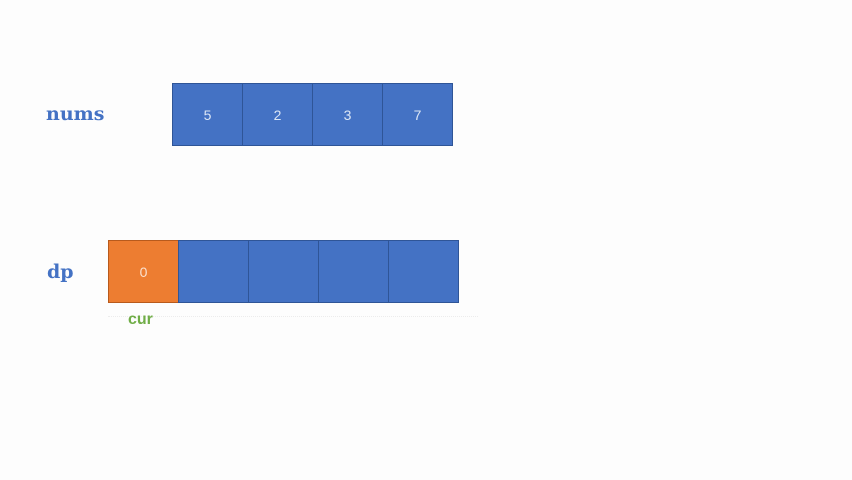 The width and height of the screenshot is (852, 480). Describe the element at coordinates (417, 114) in the screenshot. I see `nums-cell: 7` at that location.